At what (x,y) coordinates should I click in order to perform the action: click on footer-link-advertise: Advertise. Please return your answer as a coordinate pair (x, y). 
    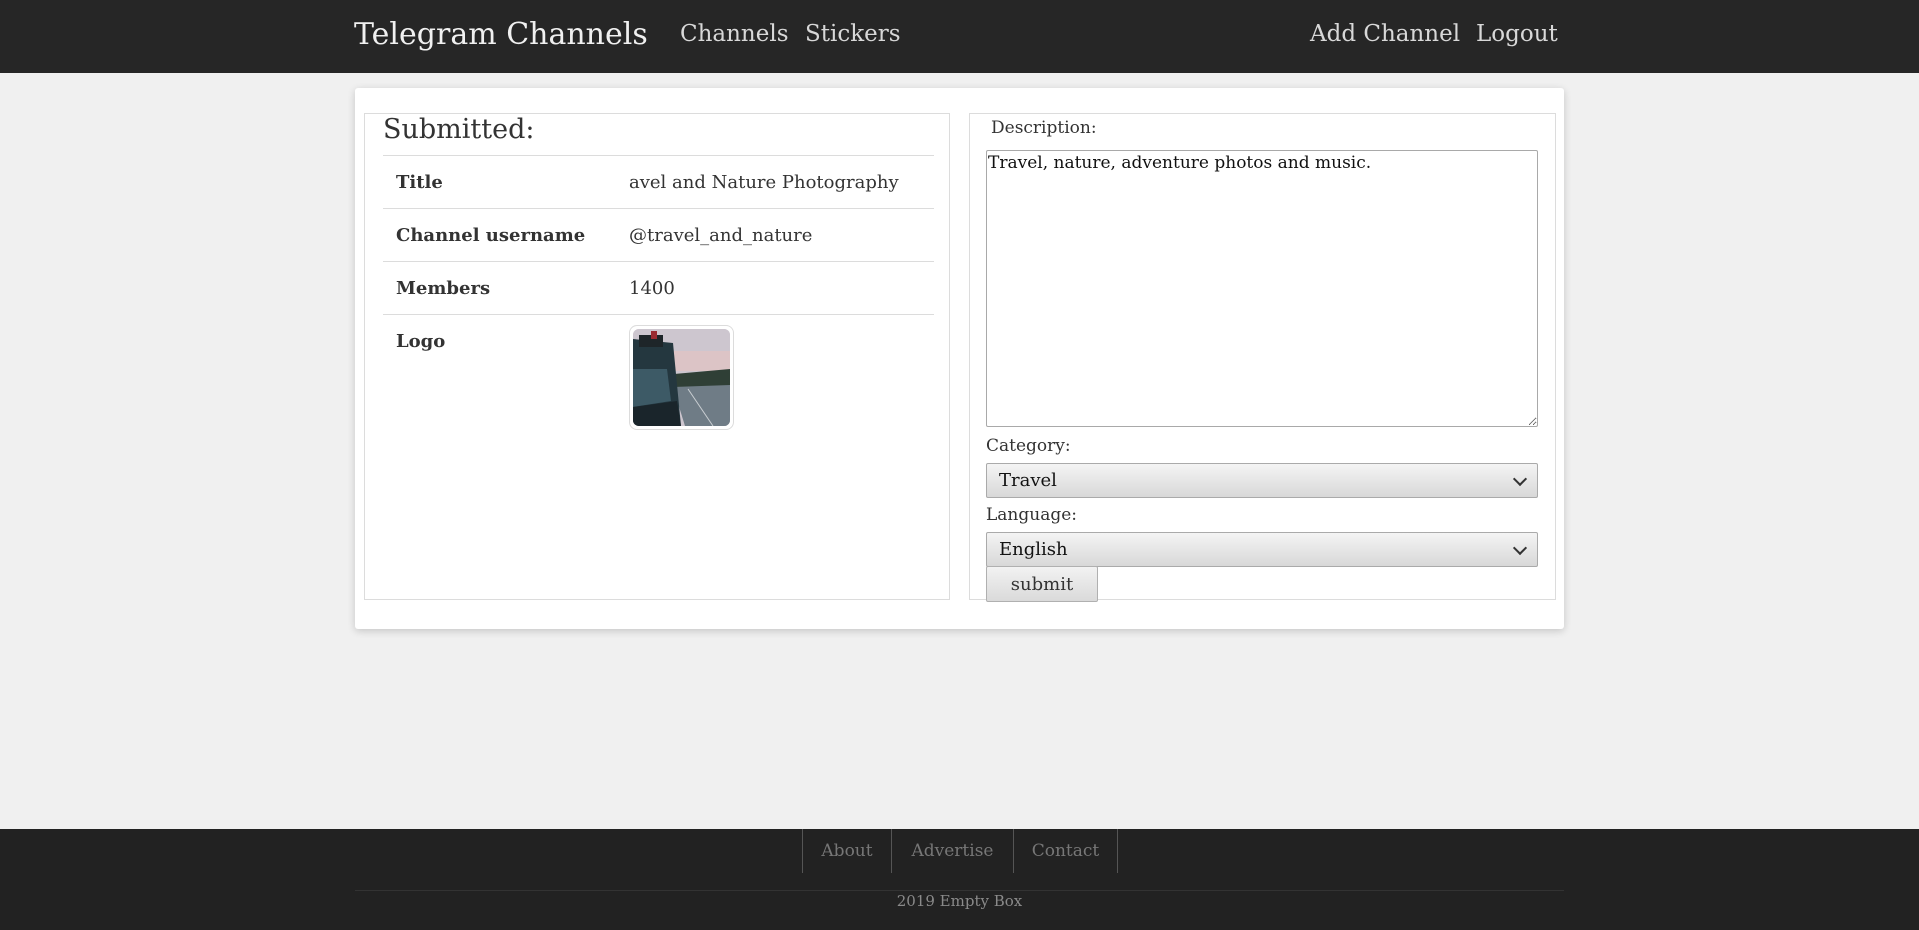
    Looking at the image, I should click on (952, 851).